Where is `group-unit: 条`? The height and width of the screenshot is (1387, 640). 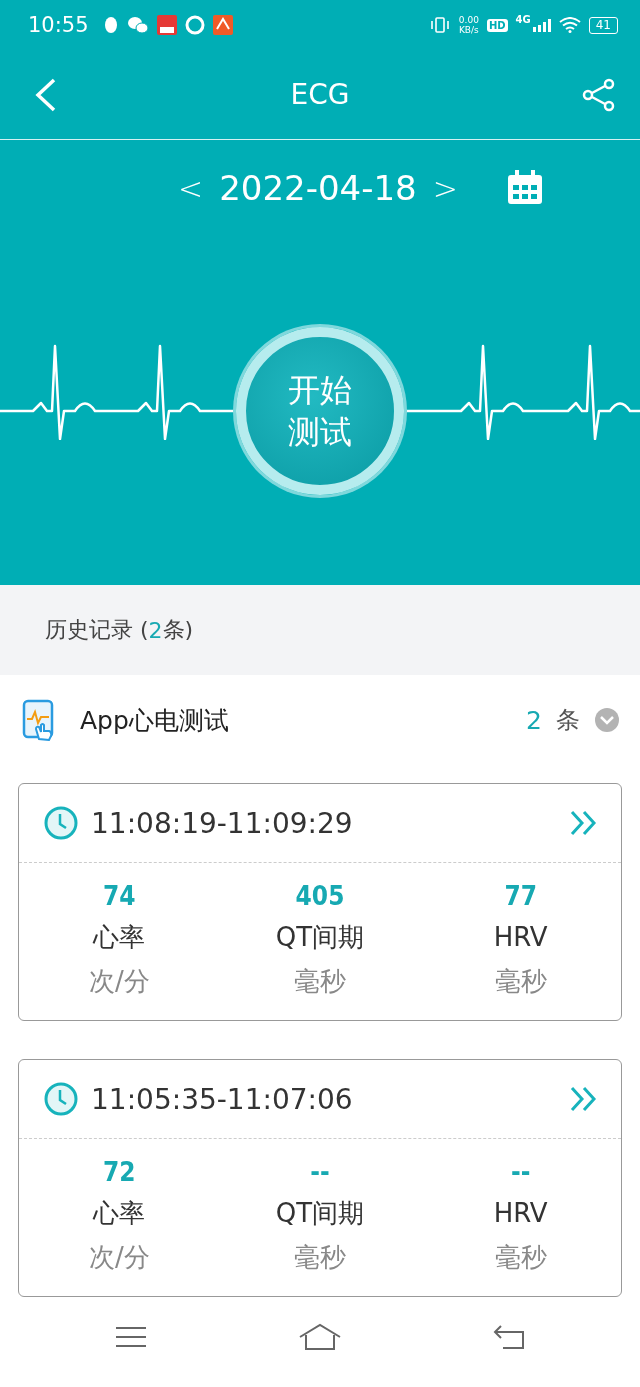
group-unit: 条 is located at coordinates (568, 721).